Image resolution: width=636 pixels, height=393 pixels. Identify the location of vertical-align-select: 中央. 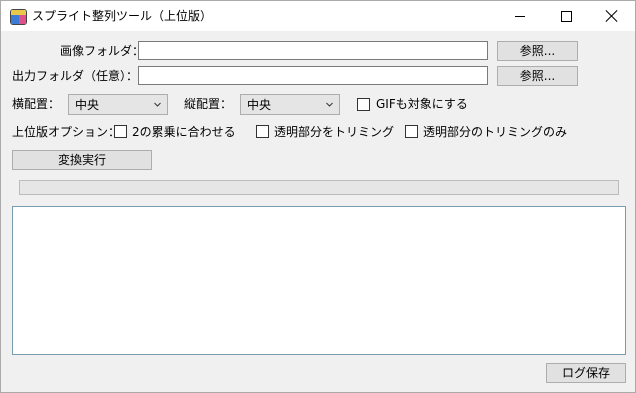
(290, 104).